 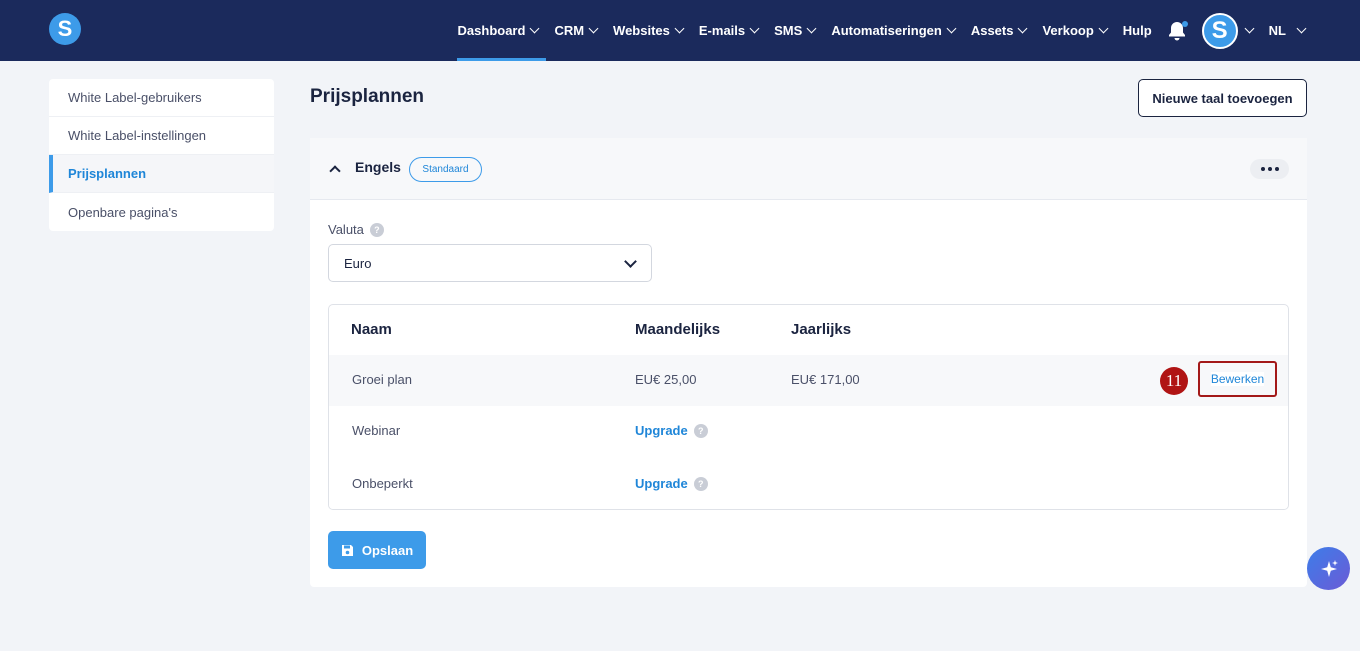 I want to click on nav-verkoop: Verkoop, so click(x=1075, y=30).